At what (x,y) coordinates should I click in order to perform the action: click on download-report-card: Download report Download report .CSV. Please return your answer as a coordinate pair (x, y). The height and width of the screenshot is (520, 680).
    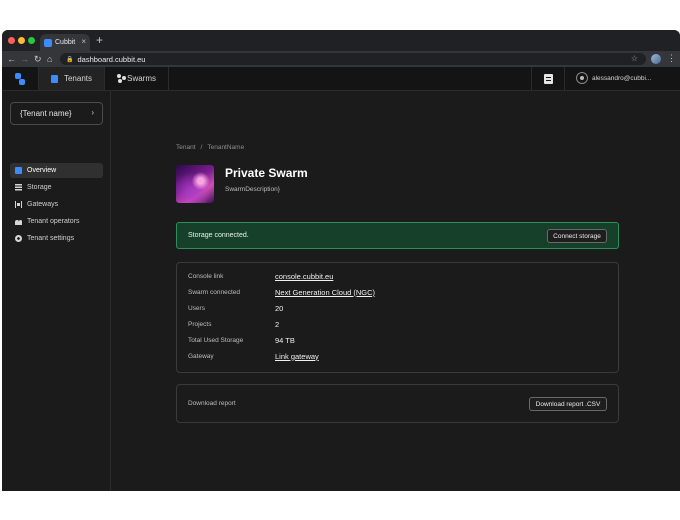
    Looking at the image, I should click on (397, 403).